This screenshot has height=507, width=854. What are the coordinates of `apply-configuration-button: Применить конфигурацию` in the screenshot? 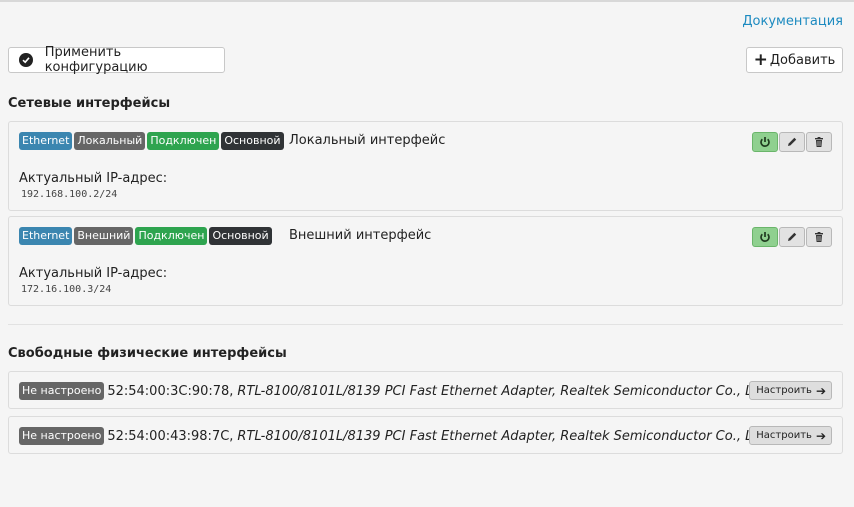 It's located at (116, 60).